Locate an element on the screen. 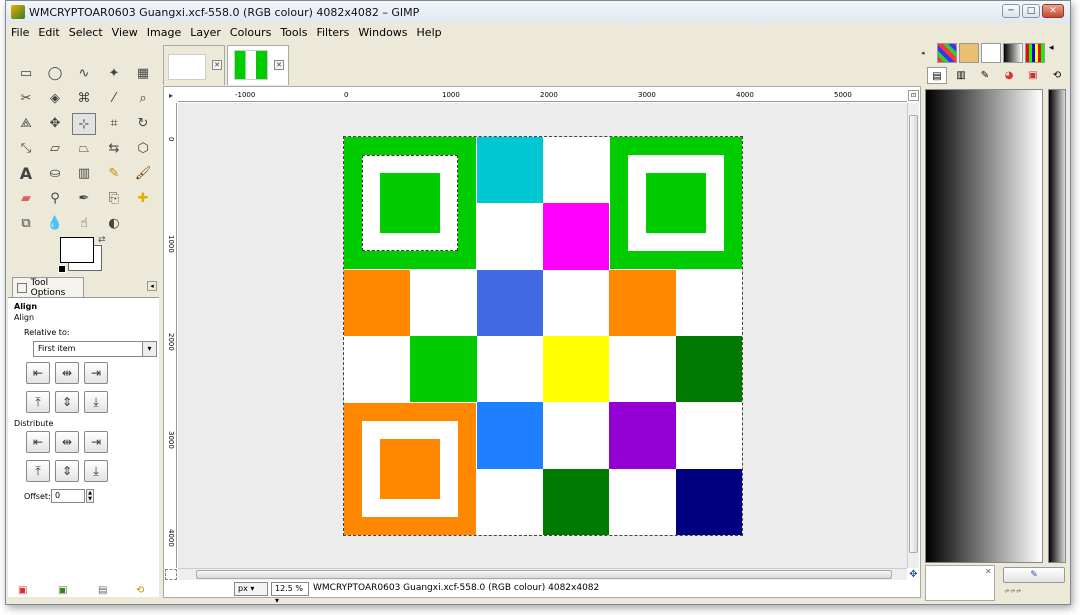 Image resolution: width=1080 pixels, height=615 pixels. rect-select-icon: ▭ is located at coordinates (26, 74).